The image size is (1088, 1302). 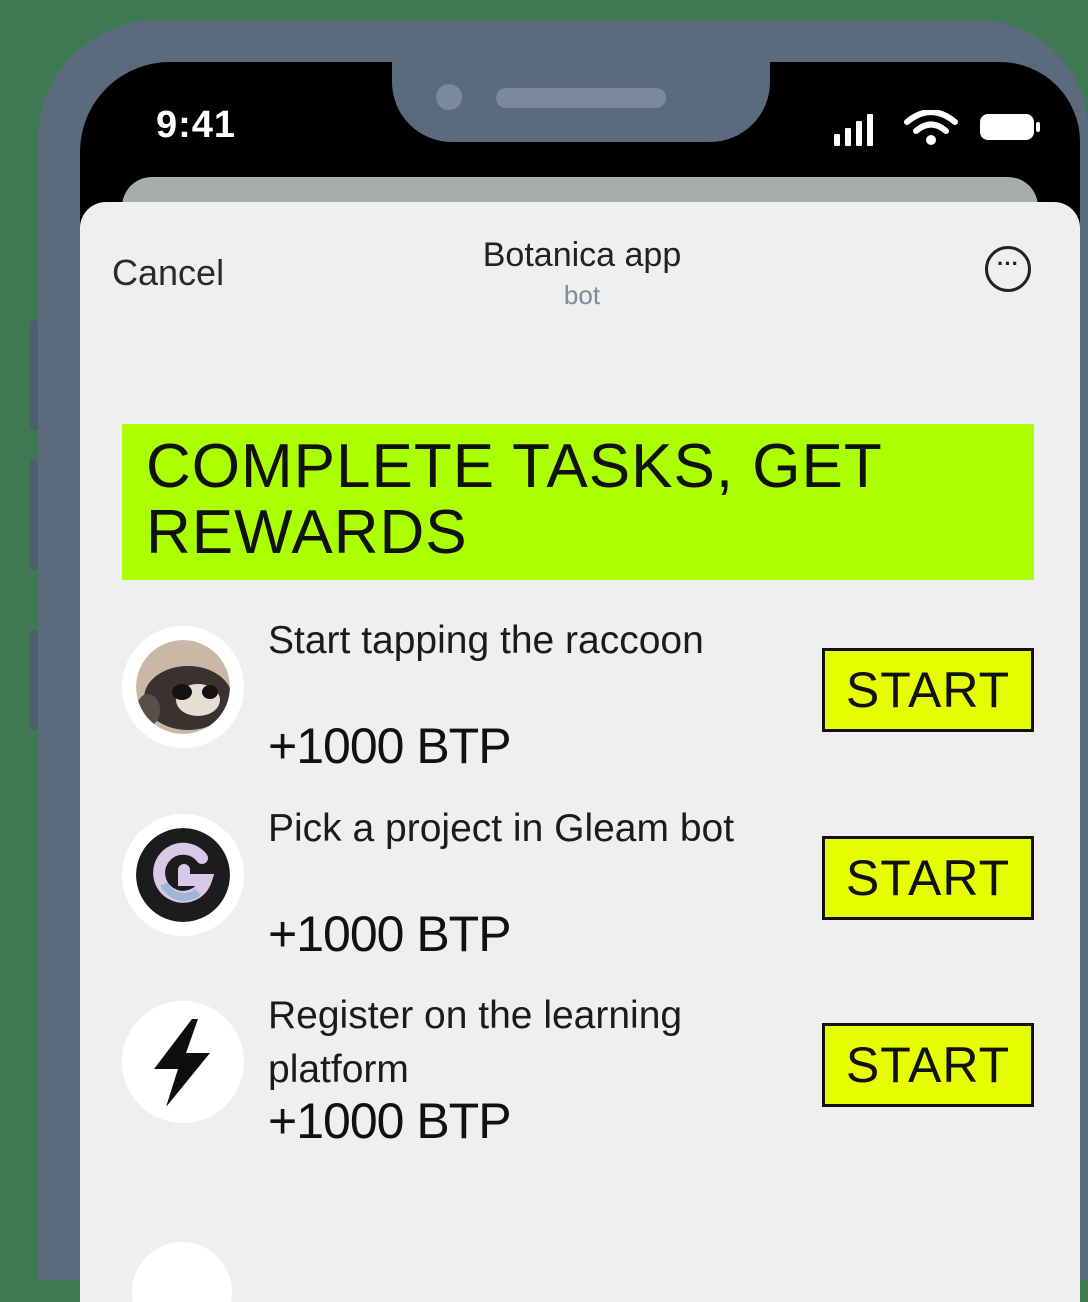 I want to click on status-icons, so click(x=939, y=128).